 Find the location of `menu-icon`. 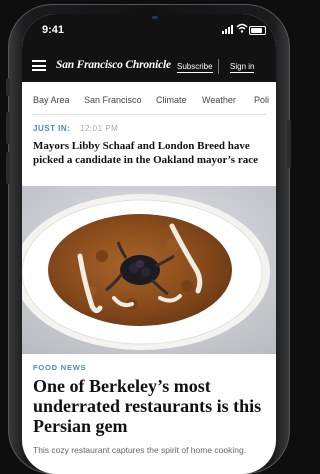

menu-icon is located at coordinates (39, 65).